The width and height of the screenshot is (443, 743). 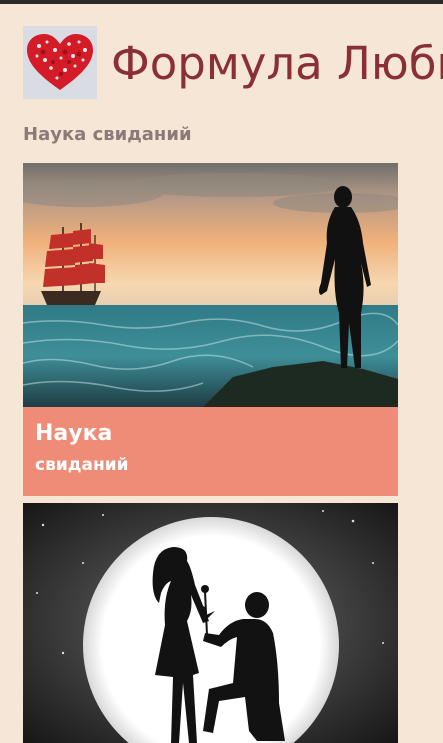 I want to click on status-bar, so click(x=221, y=2).